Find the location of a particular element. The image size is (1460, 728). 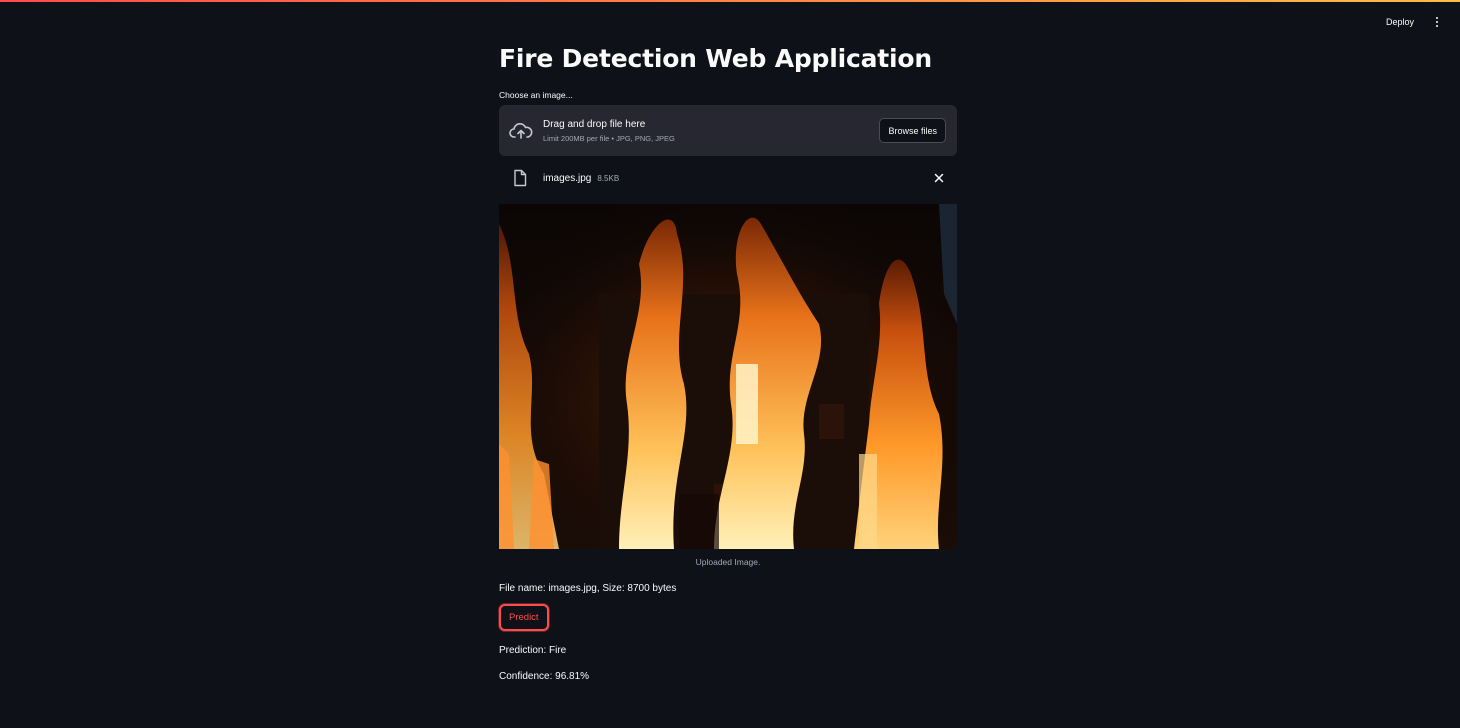

prediction-text: Prediction: Fire is located at coordinates (533, 650).